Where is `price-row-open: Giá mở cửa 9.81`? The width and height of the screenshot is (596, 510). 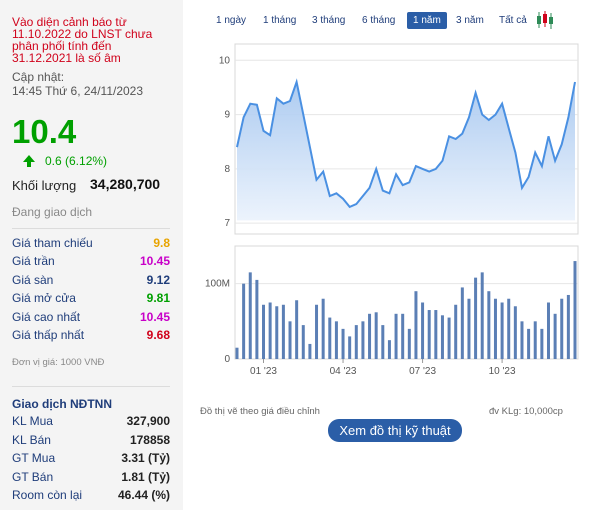 price-row-open: Giá mở cửa 9.81 is located at coordinates (91, 299).